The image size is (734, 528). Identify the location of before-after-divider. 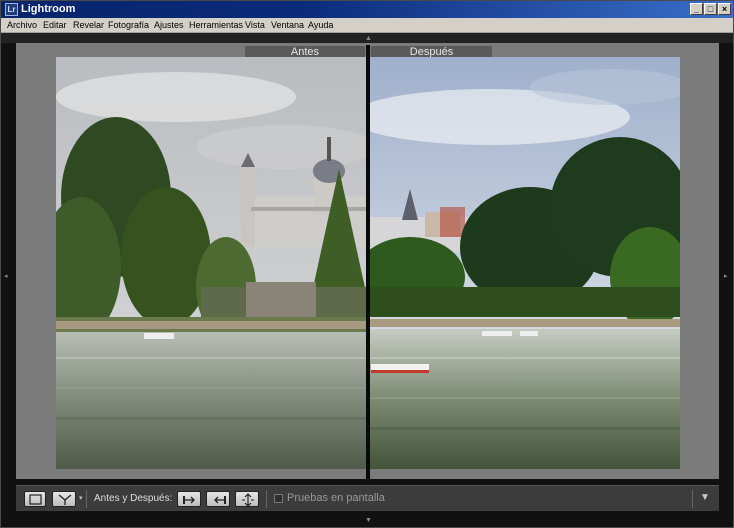
(368, 263).